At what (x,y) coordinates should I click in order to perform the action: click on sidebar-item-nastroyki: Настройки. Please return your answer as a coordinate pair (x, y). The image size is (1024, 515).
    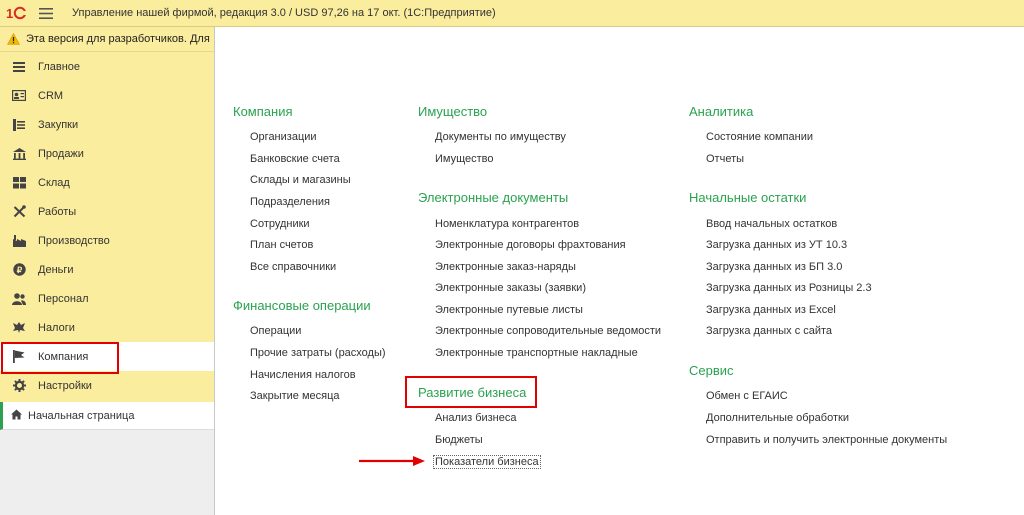
    Looking at the image, I should click on (107, 385).